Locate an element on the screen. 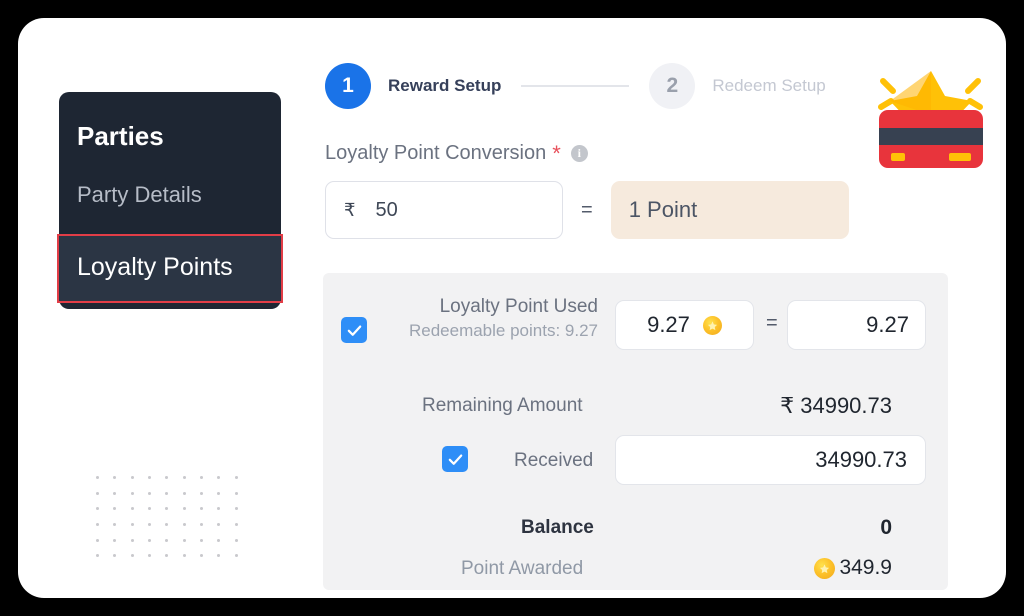 The image size is (1024, 616). loyalty-points-amount-value: 9.27 is located at coordinates (887, 324).